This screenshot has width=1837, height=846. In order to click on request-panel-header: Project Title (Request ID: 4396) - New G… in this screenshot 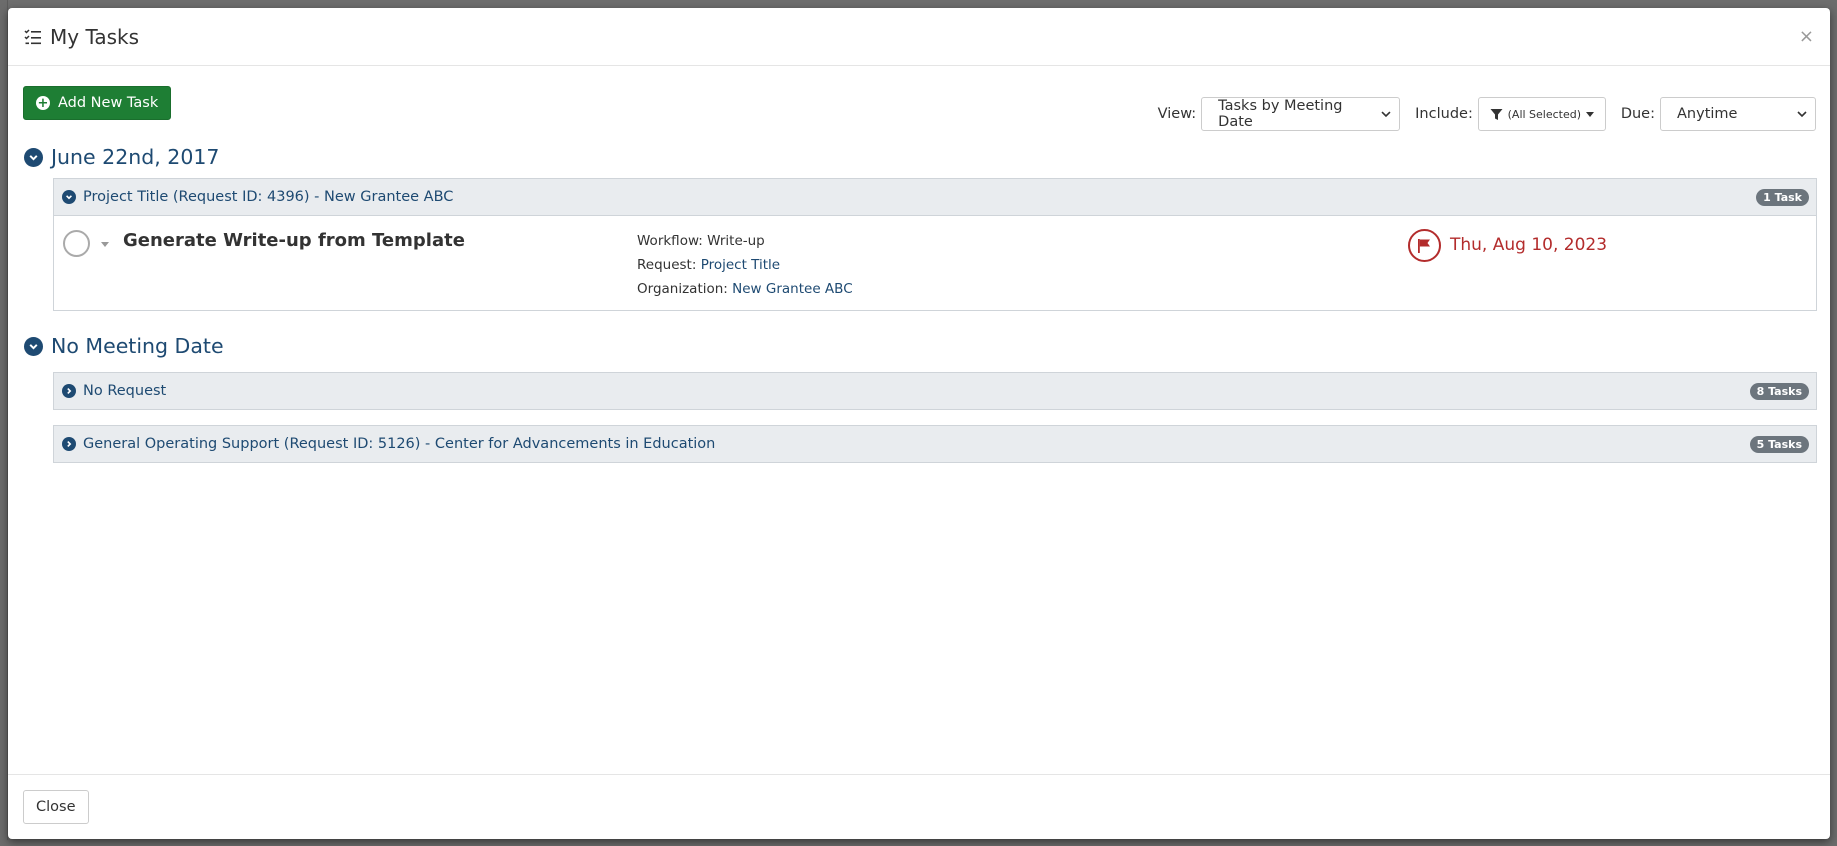, I will do `click(935, 197)`.